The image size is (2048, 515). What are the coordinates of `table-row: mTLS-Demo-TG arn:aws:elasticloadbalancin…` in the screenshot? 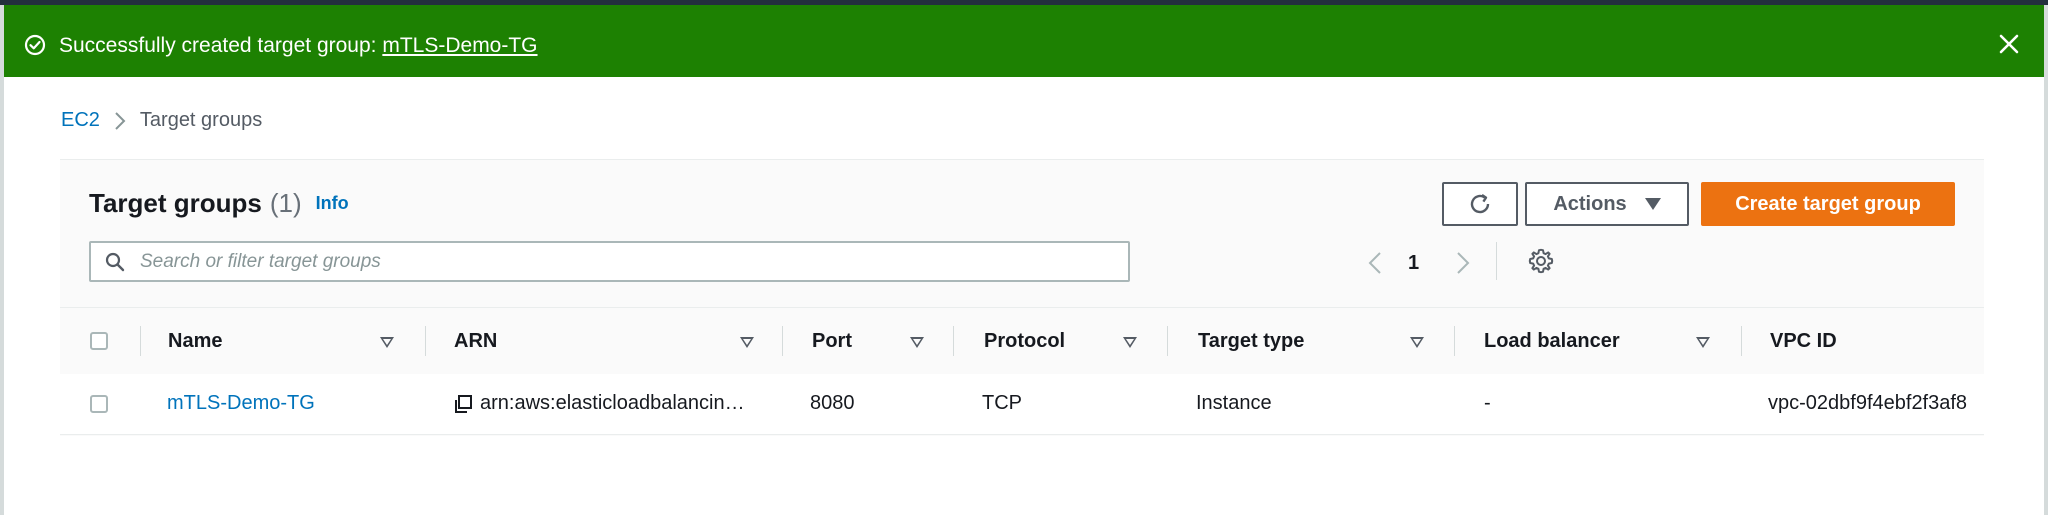 It's located at (1022, 404).